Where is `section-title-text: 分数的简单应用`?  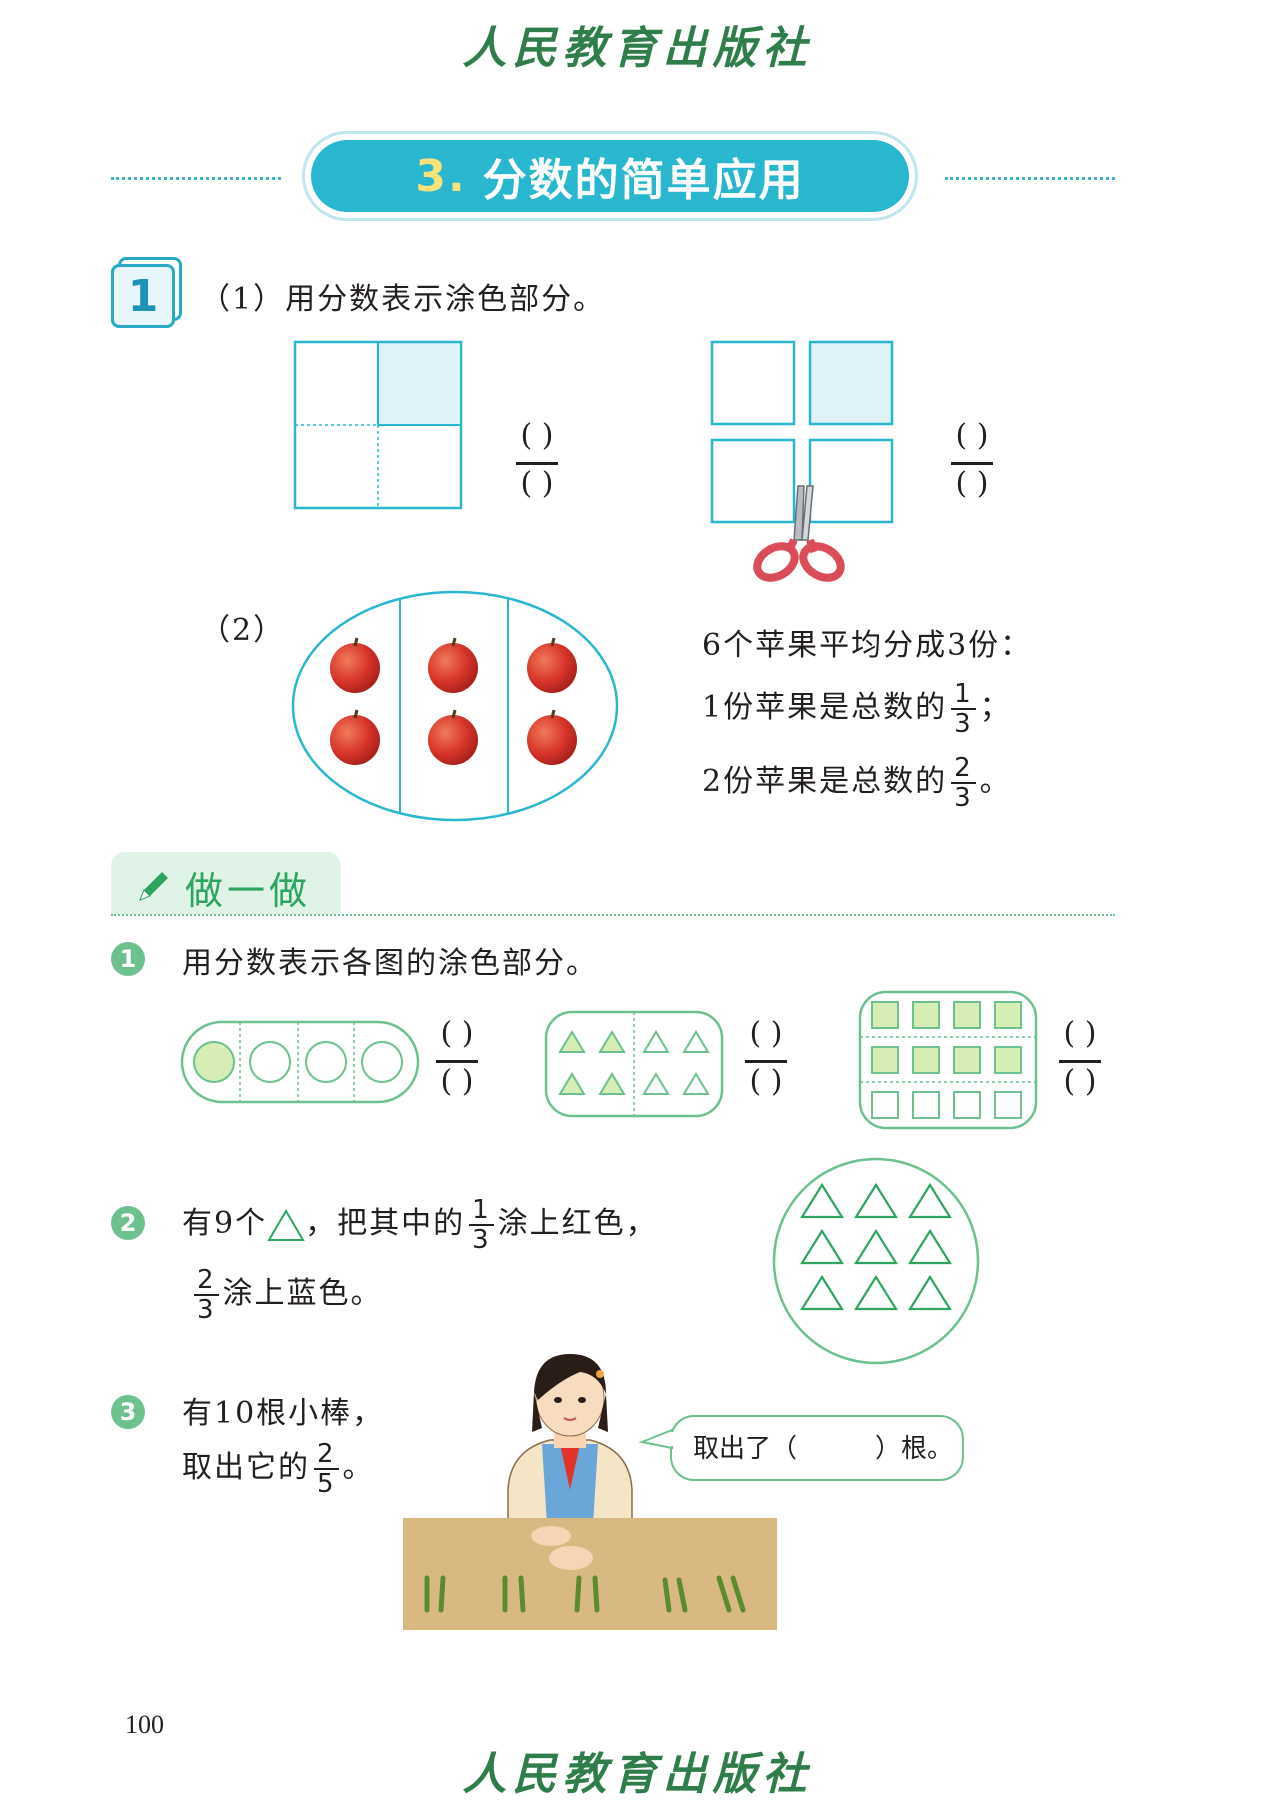
section-title-text: 分数的简单应用 is located at coordinates (643, 180).